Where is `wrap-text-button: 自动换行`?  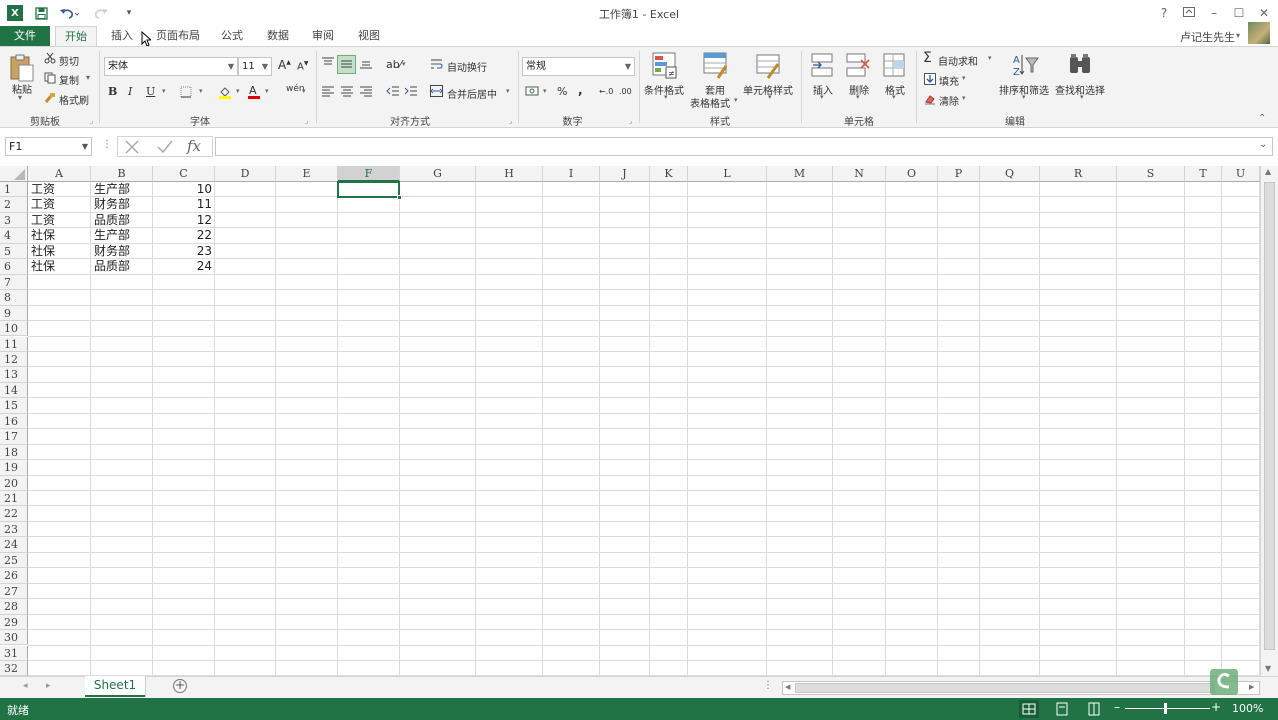 wrap-text-button: 自动换行 is located at coordinates (467, 66).